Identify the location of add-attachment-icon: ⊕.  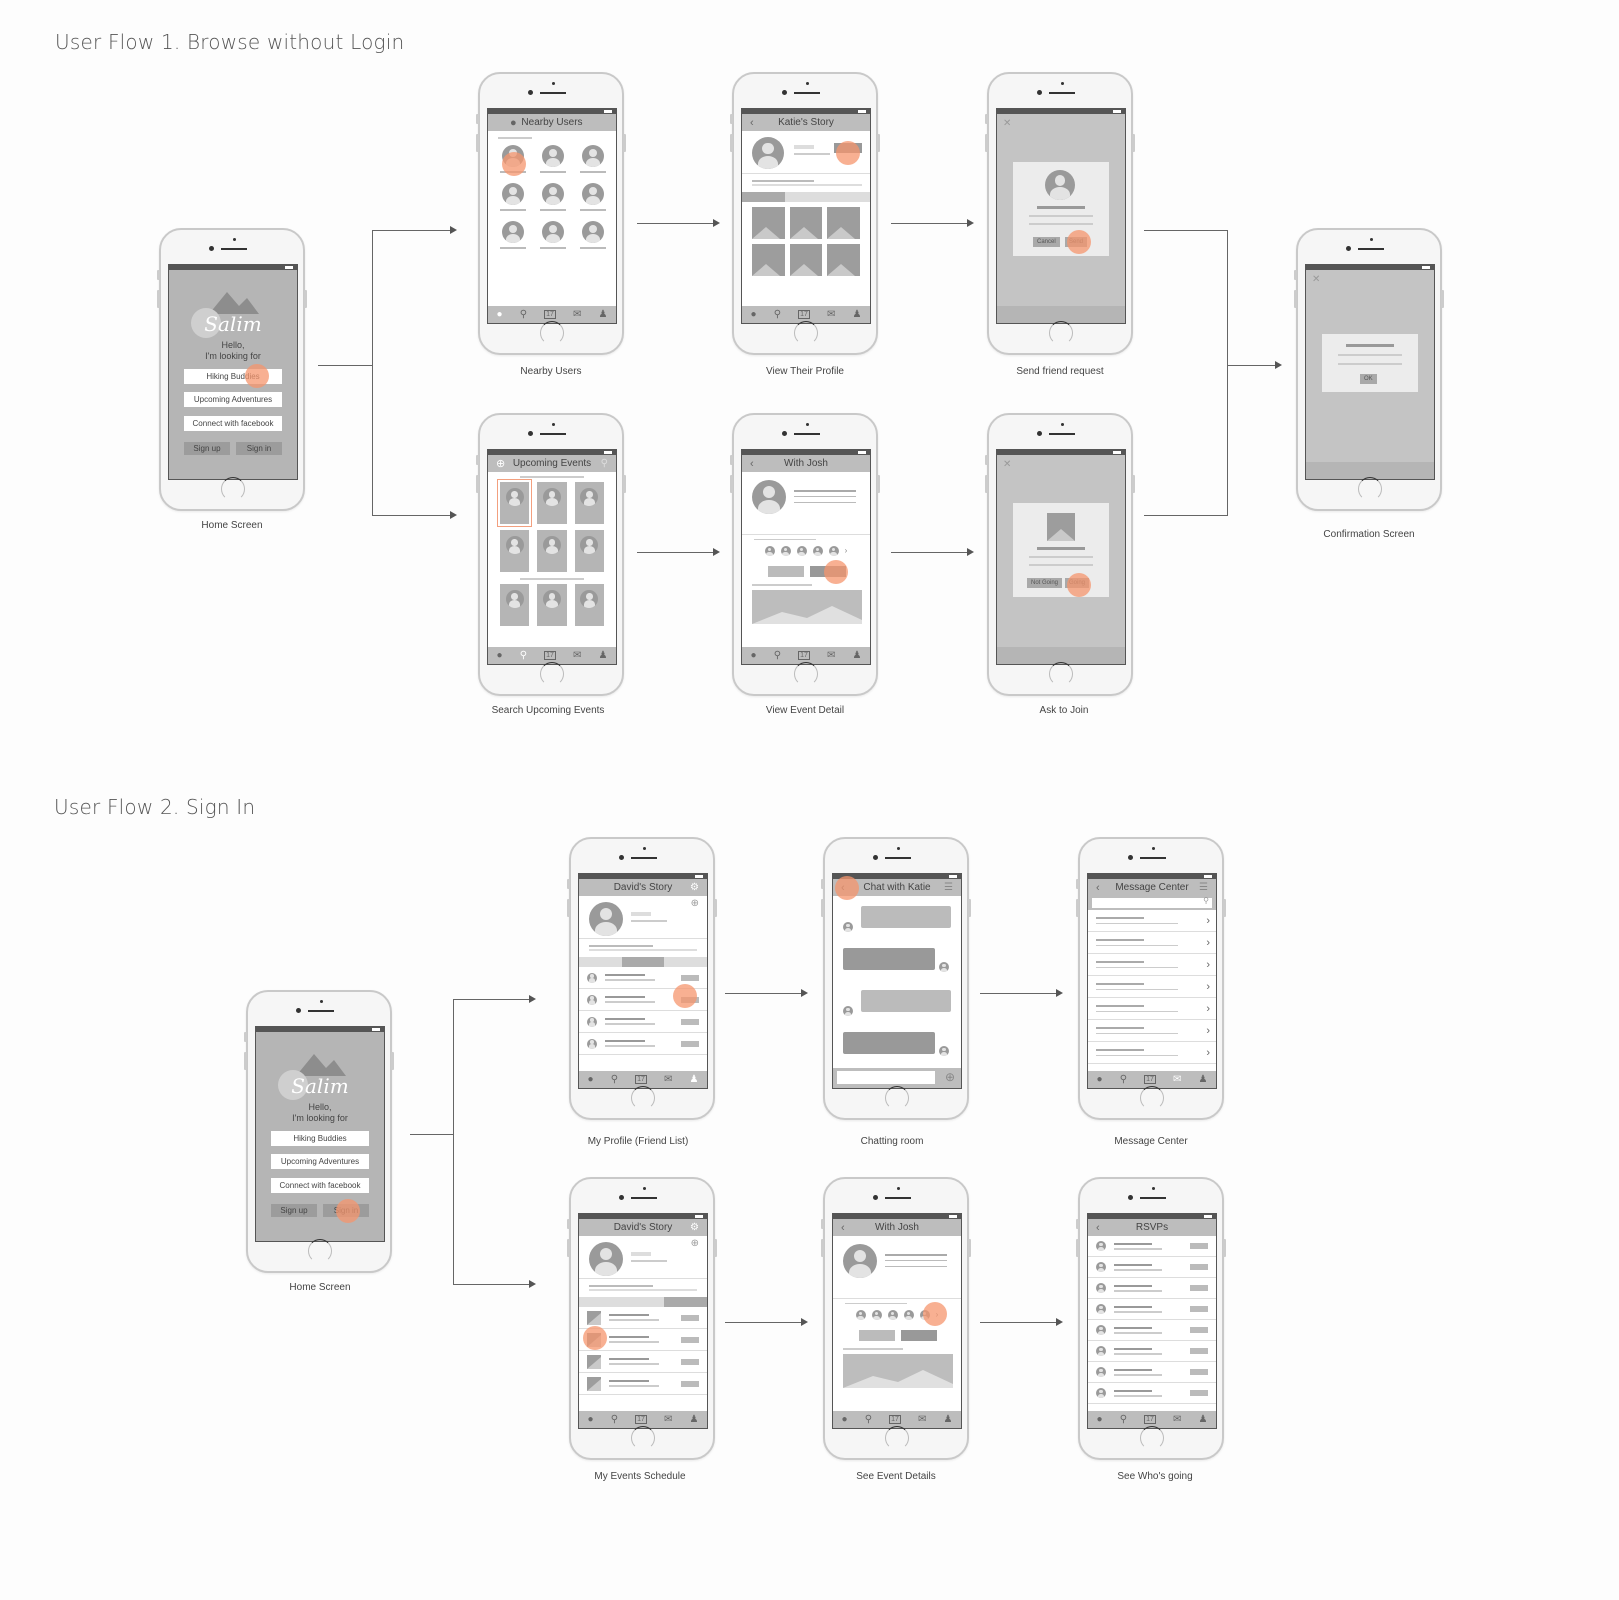
(950, 1077).